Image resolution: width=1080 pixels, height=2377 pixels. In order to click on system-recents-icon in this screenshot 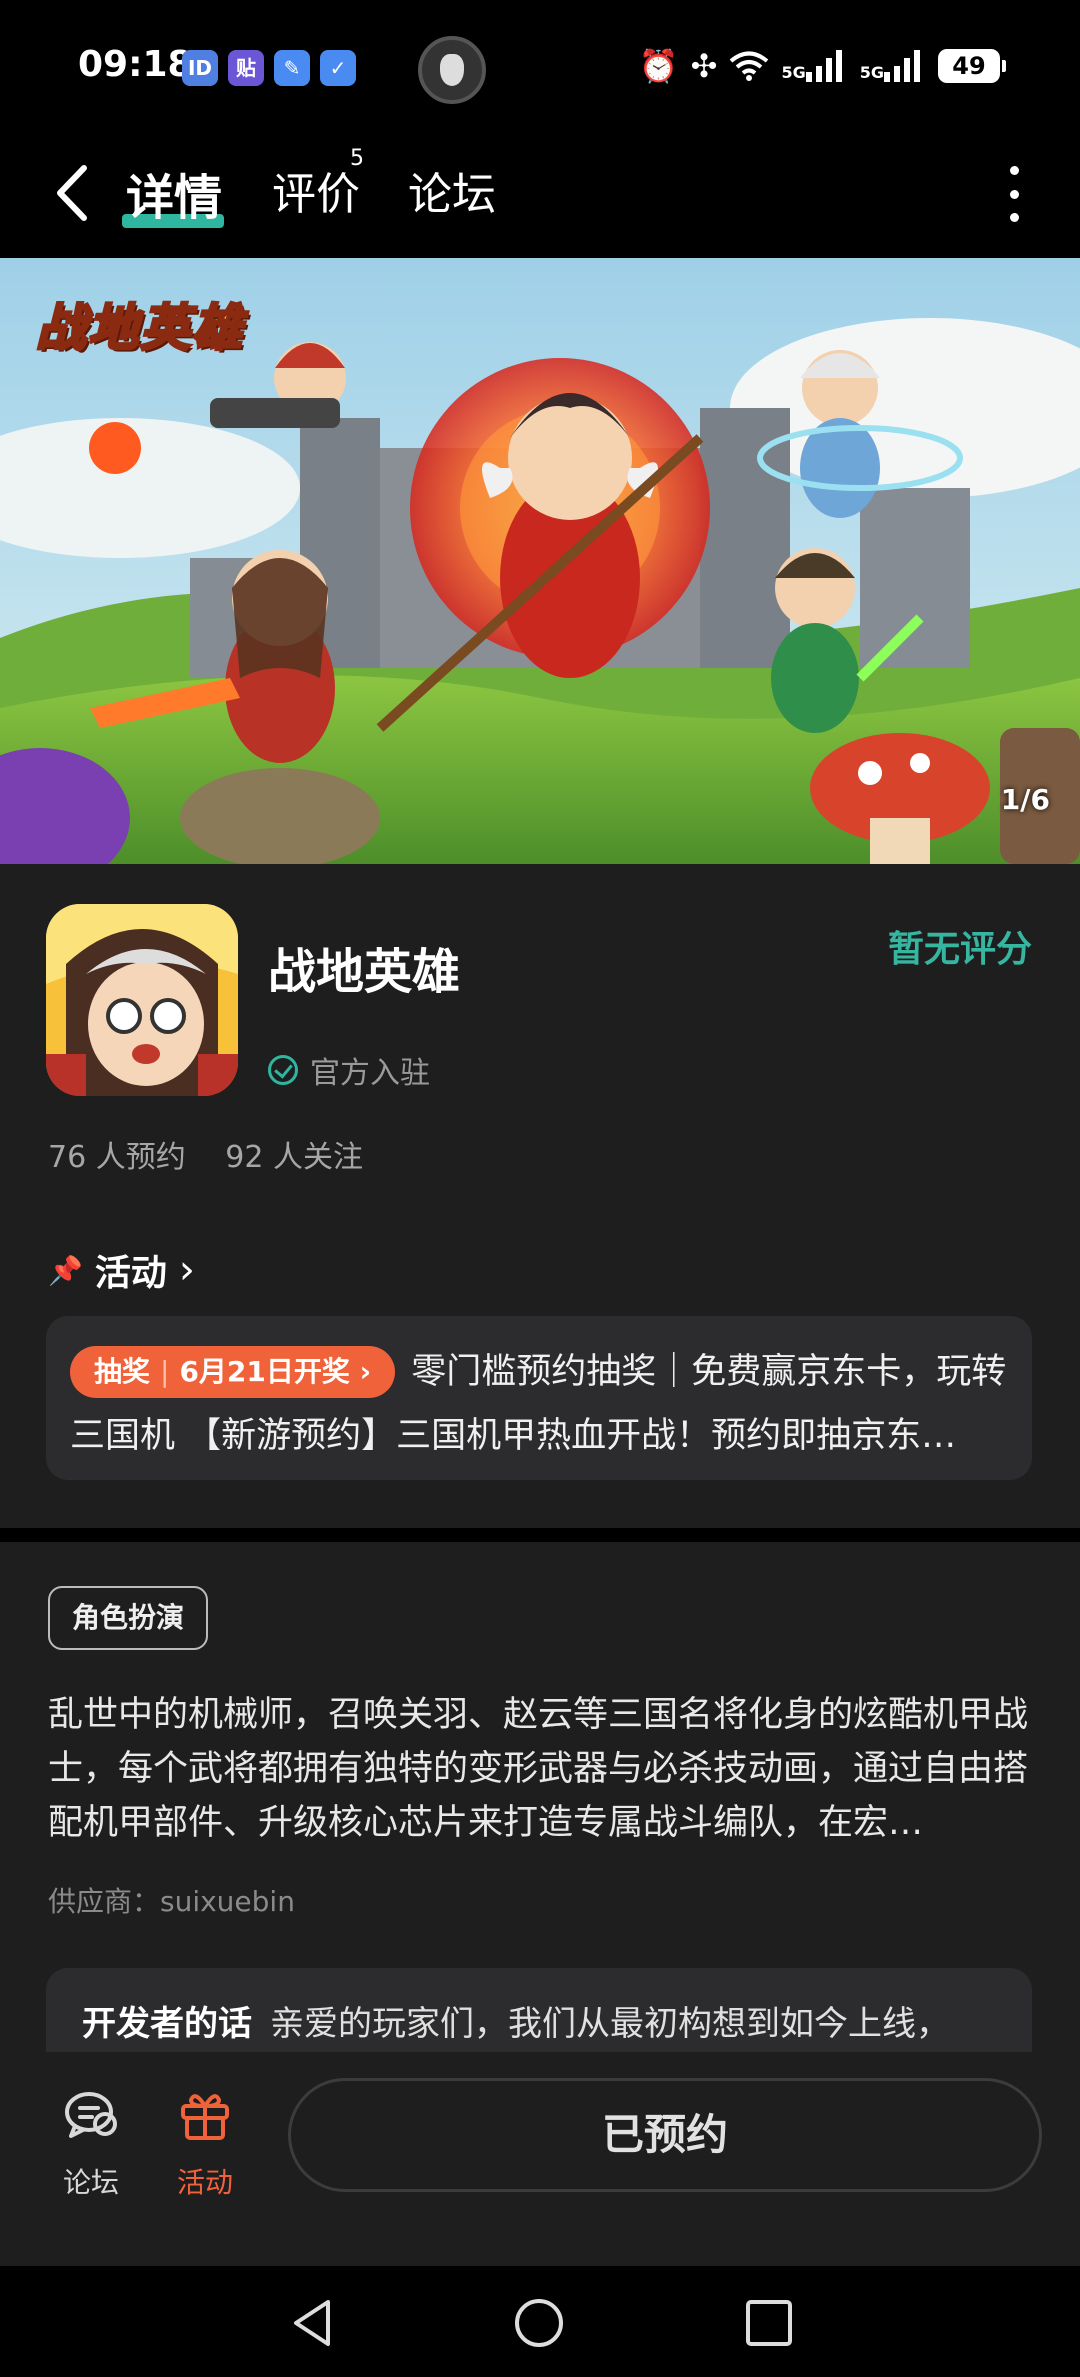, I will do `click(769, 2323)`.